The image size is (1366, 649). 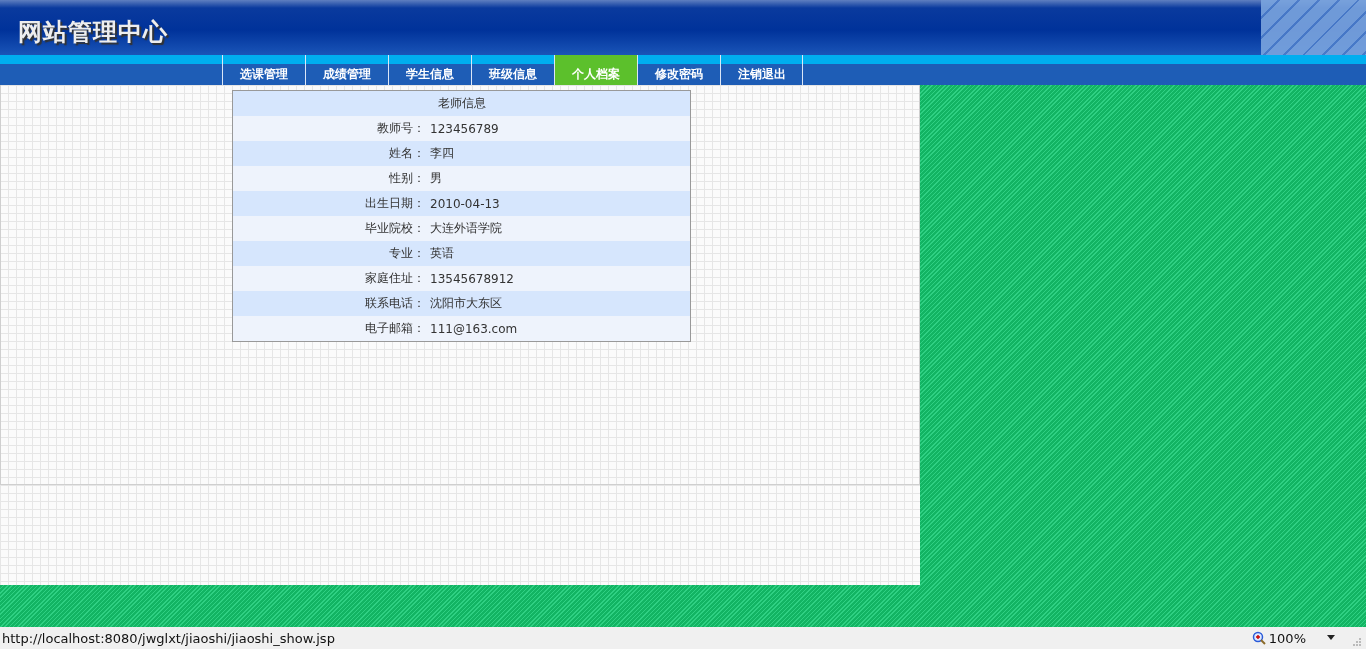 I want to click on zoom-level: 100%, so click(x=1287, y=638).